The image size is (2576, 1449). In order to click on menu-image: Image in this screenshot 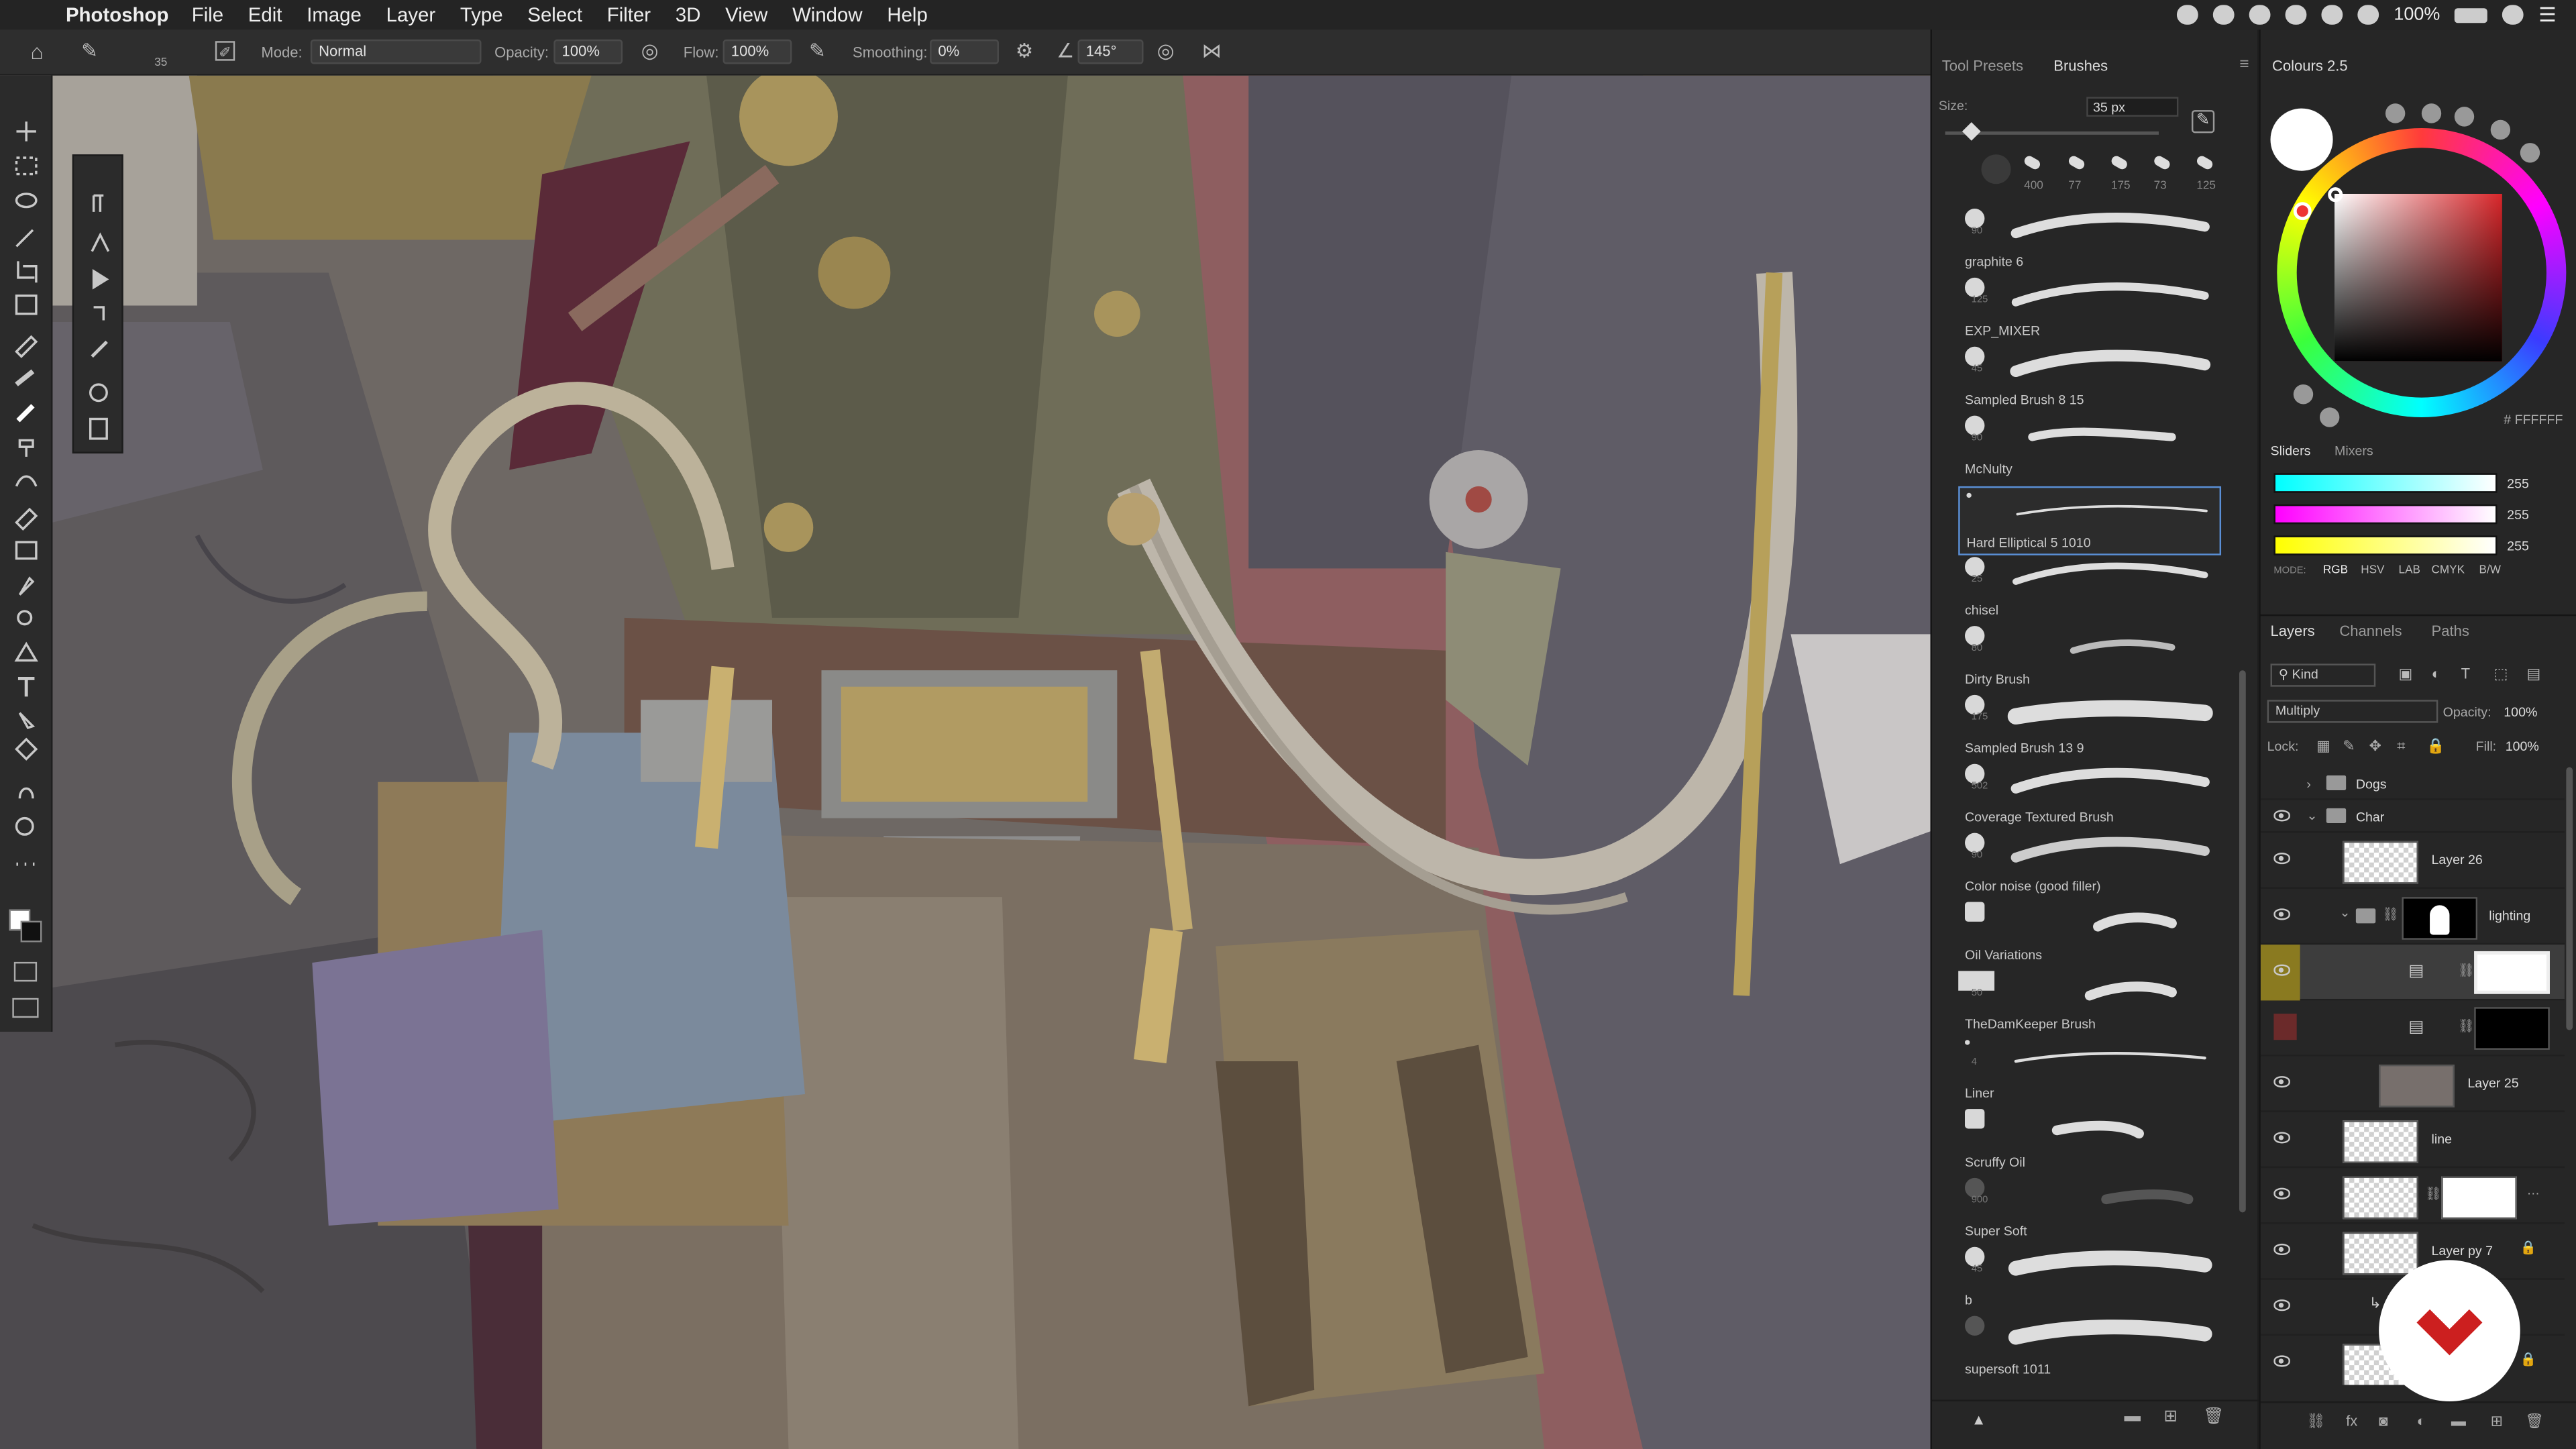, I will do `click(334, 14)`.